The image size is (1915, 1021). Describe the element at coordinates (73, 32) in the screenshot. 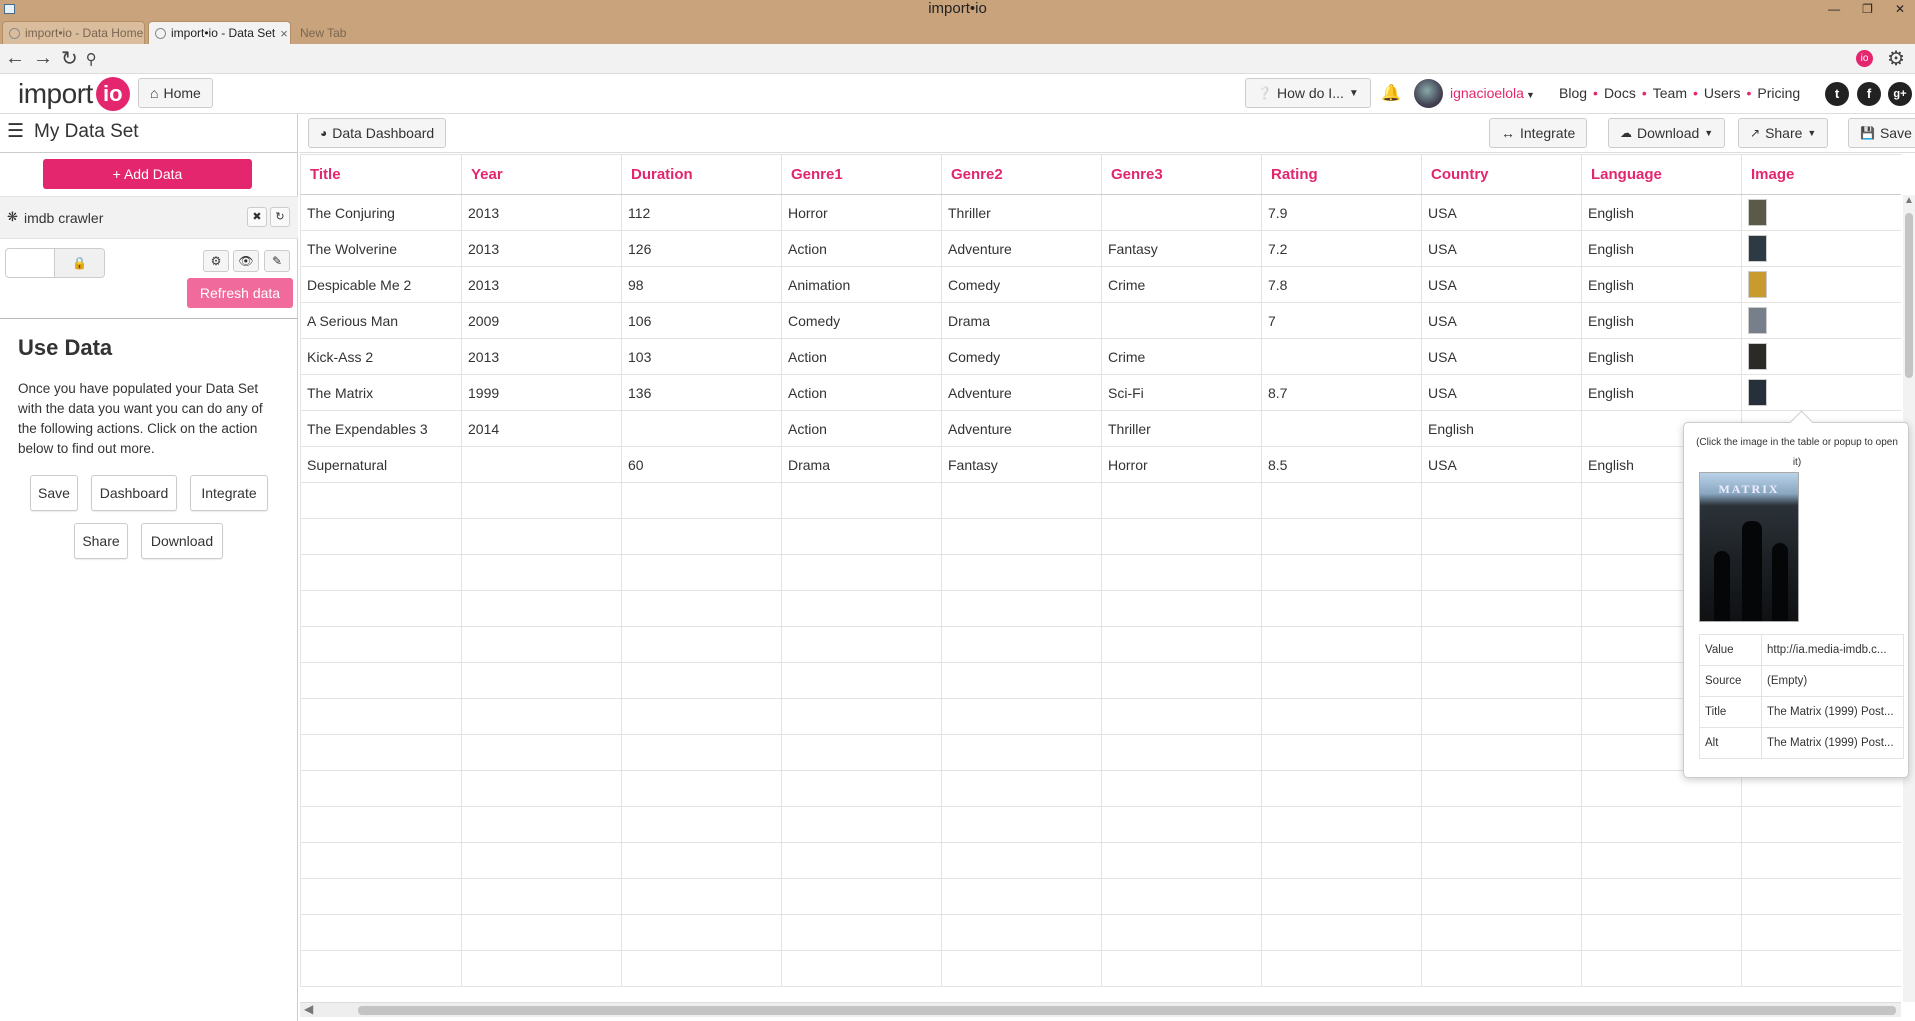

I see `browser-tab-data-home: import•io - Data Home` at that location.